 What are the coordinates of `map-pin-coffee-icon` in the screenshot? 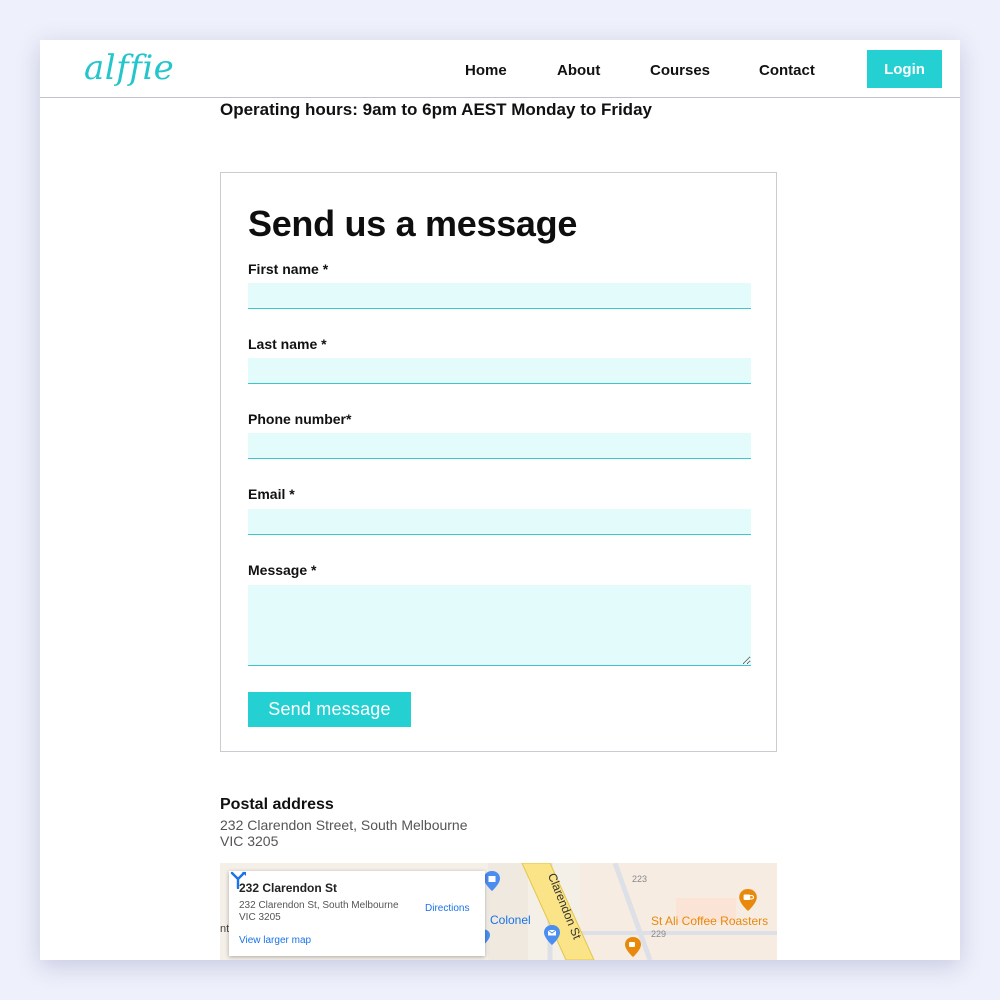 It's located at (748, 900).